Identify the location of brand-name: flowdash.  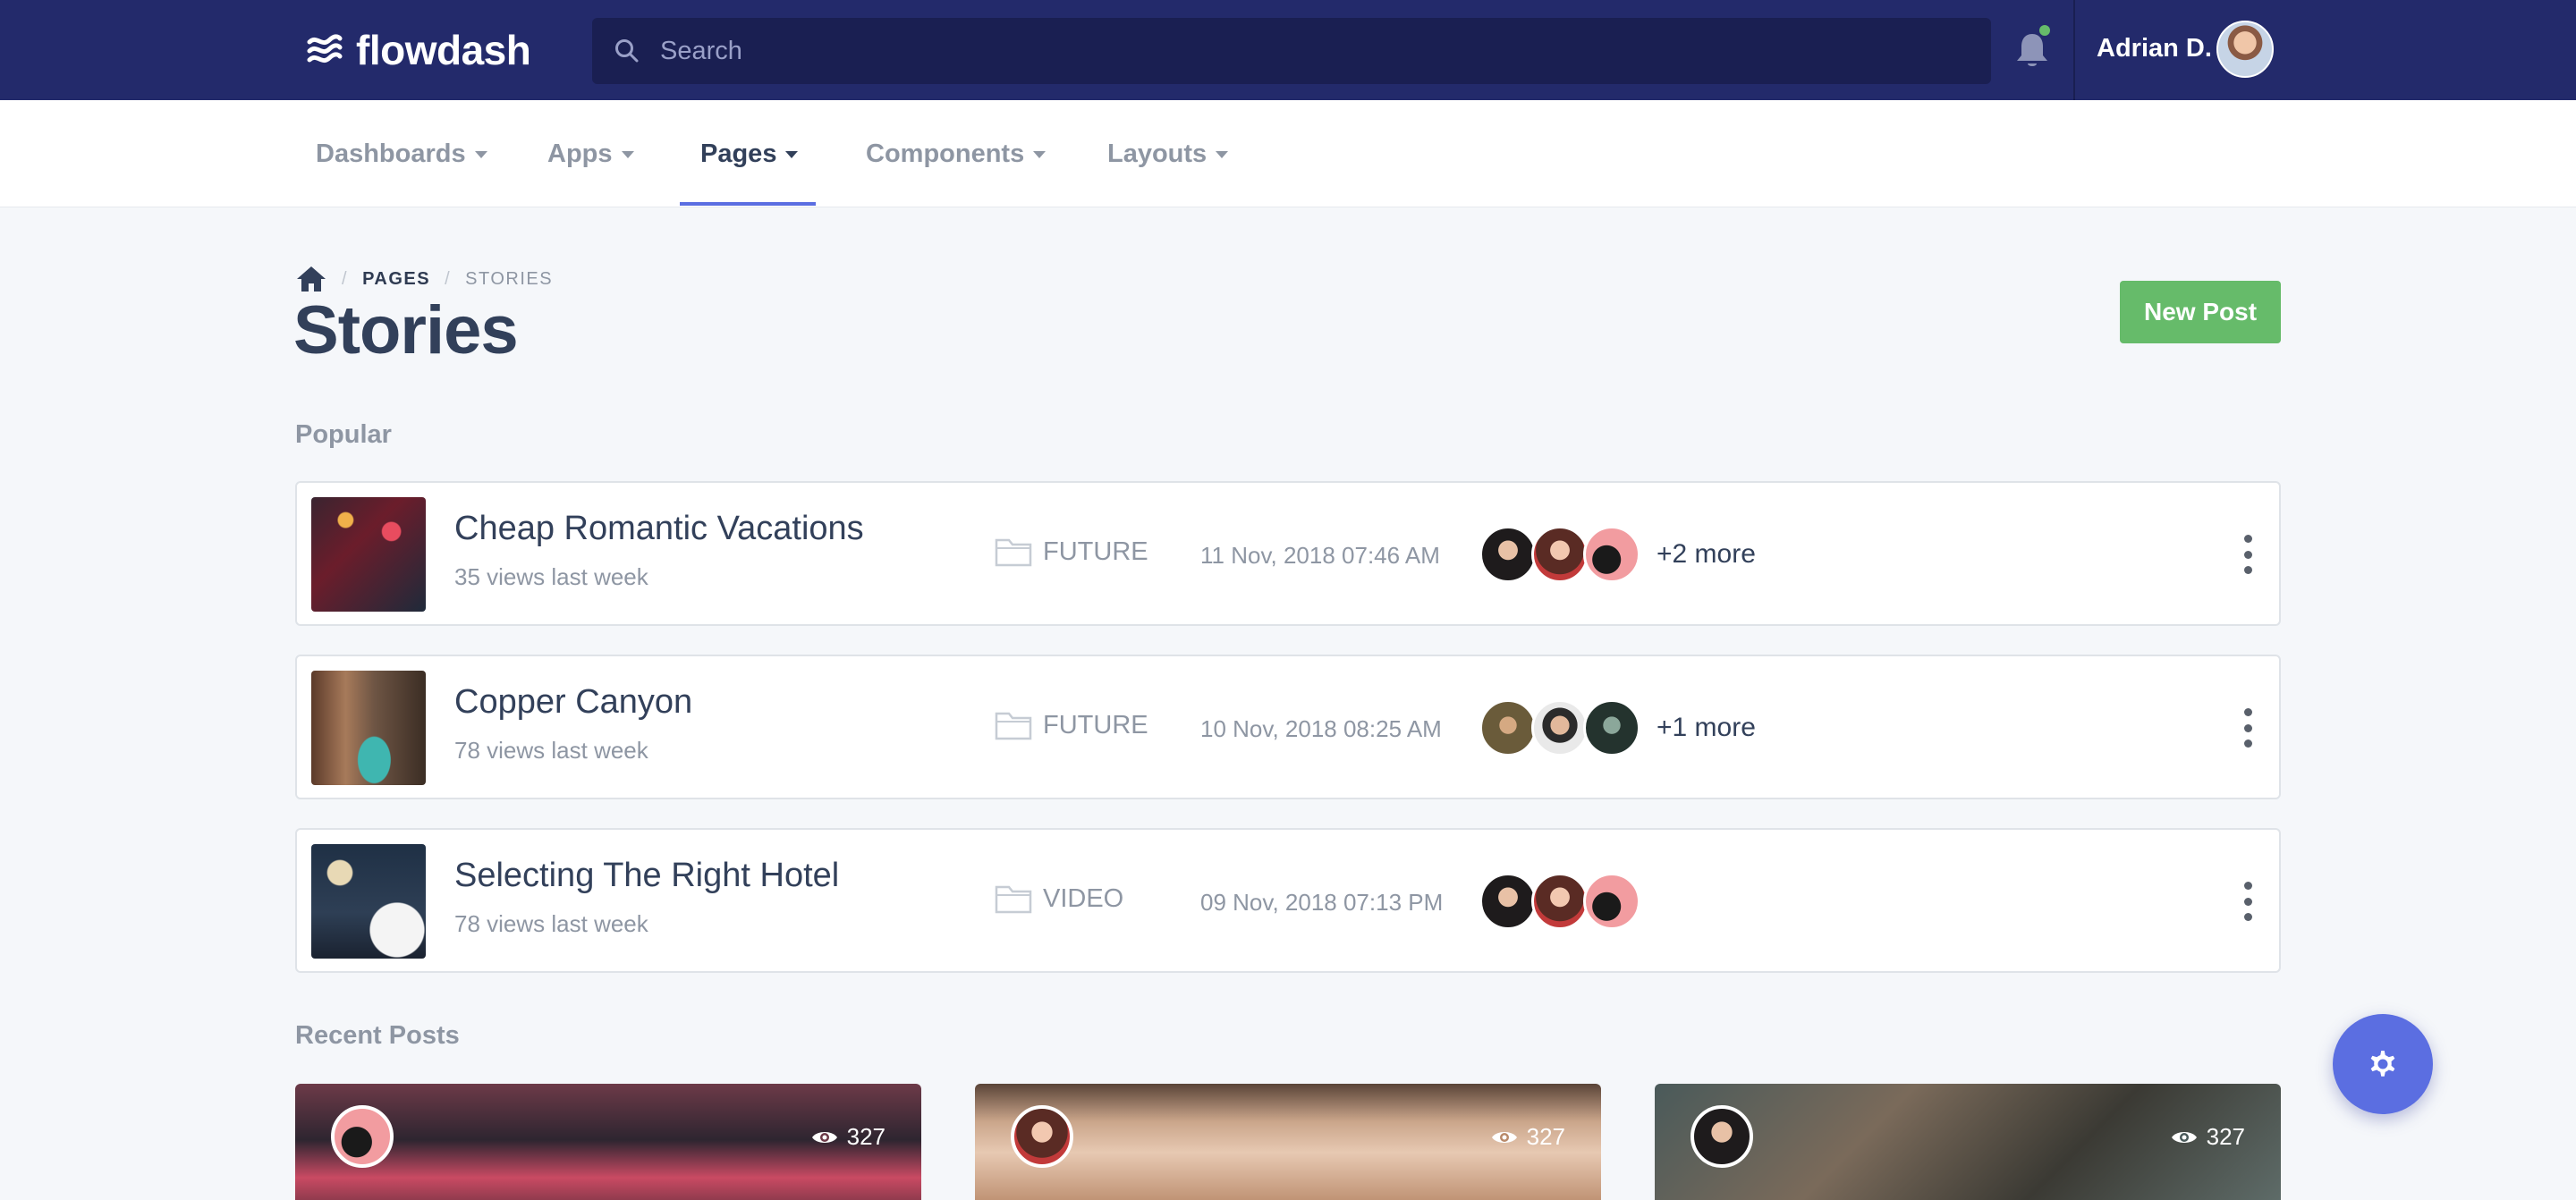
(443, 50).